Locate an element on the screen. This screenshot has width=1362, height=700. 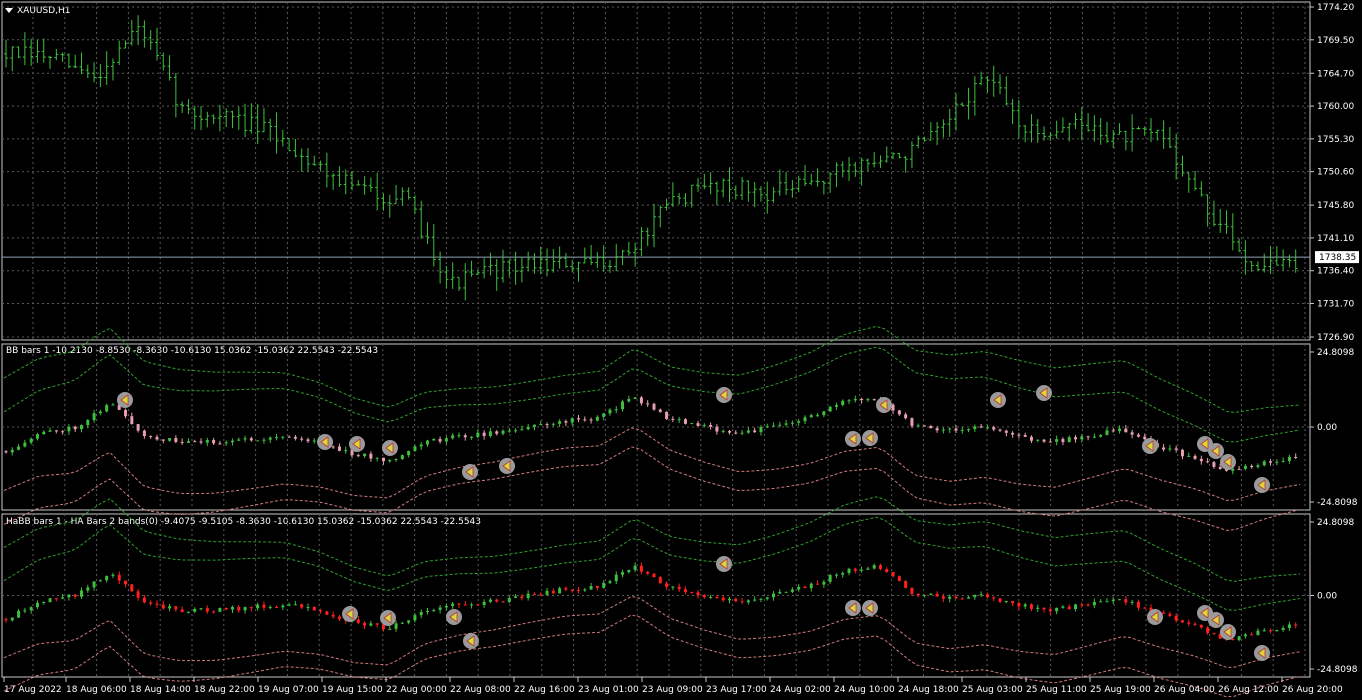
x-tick-label: 25 Aug 03:00 is located at coordinates (992, 690).